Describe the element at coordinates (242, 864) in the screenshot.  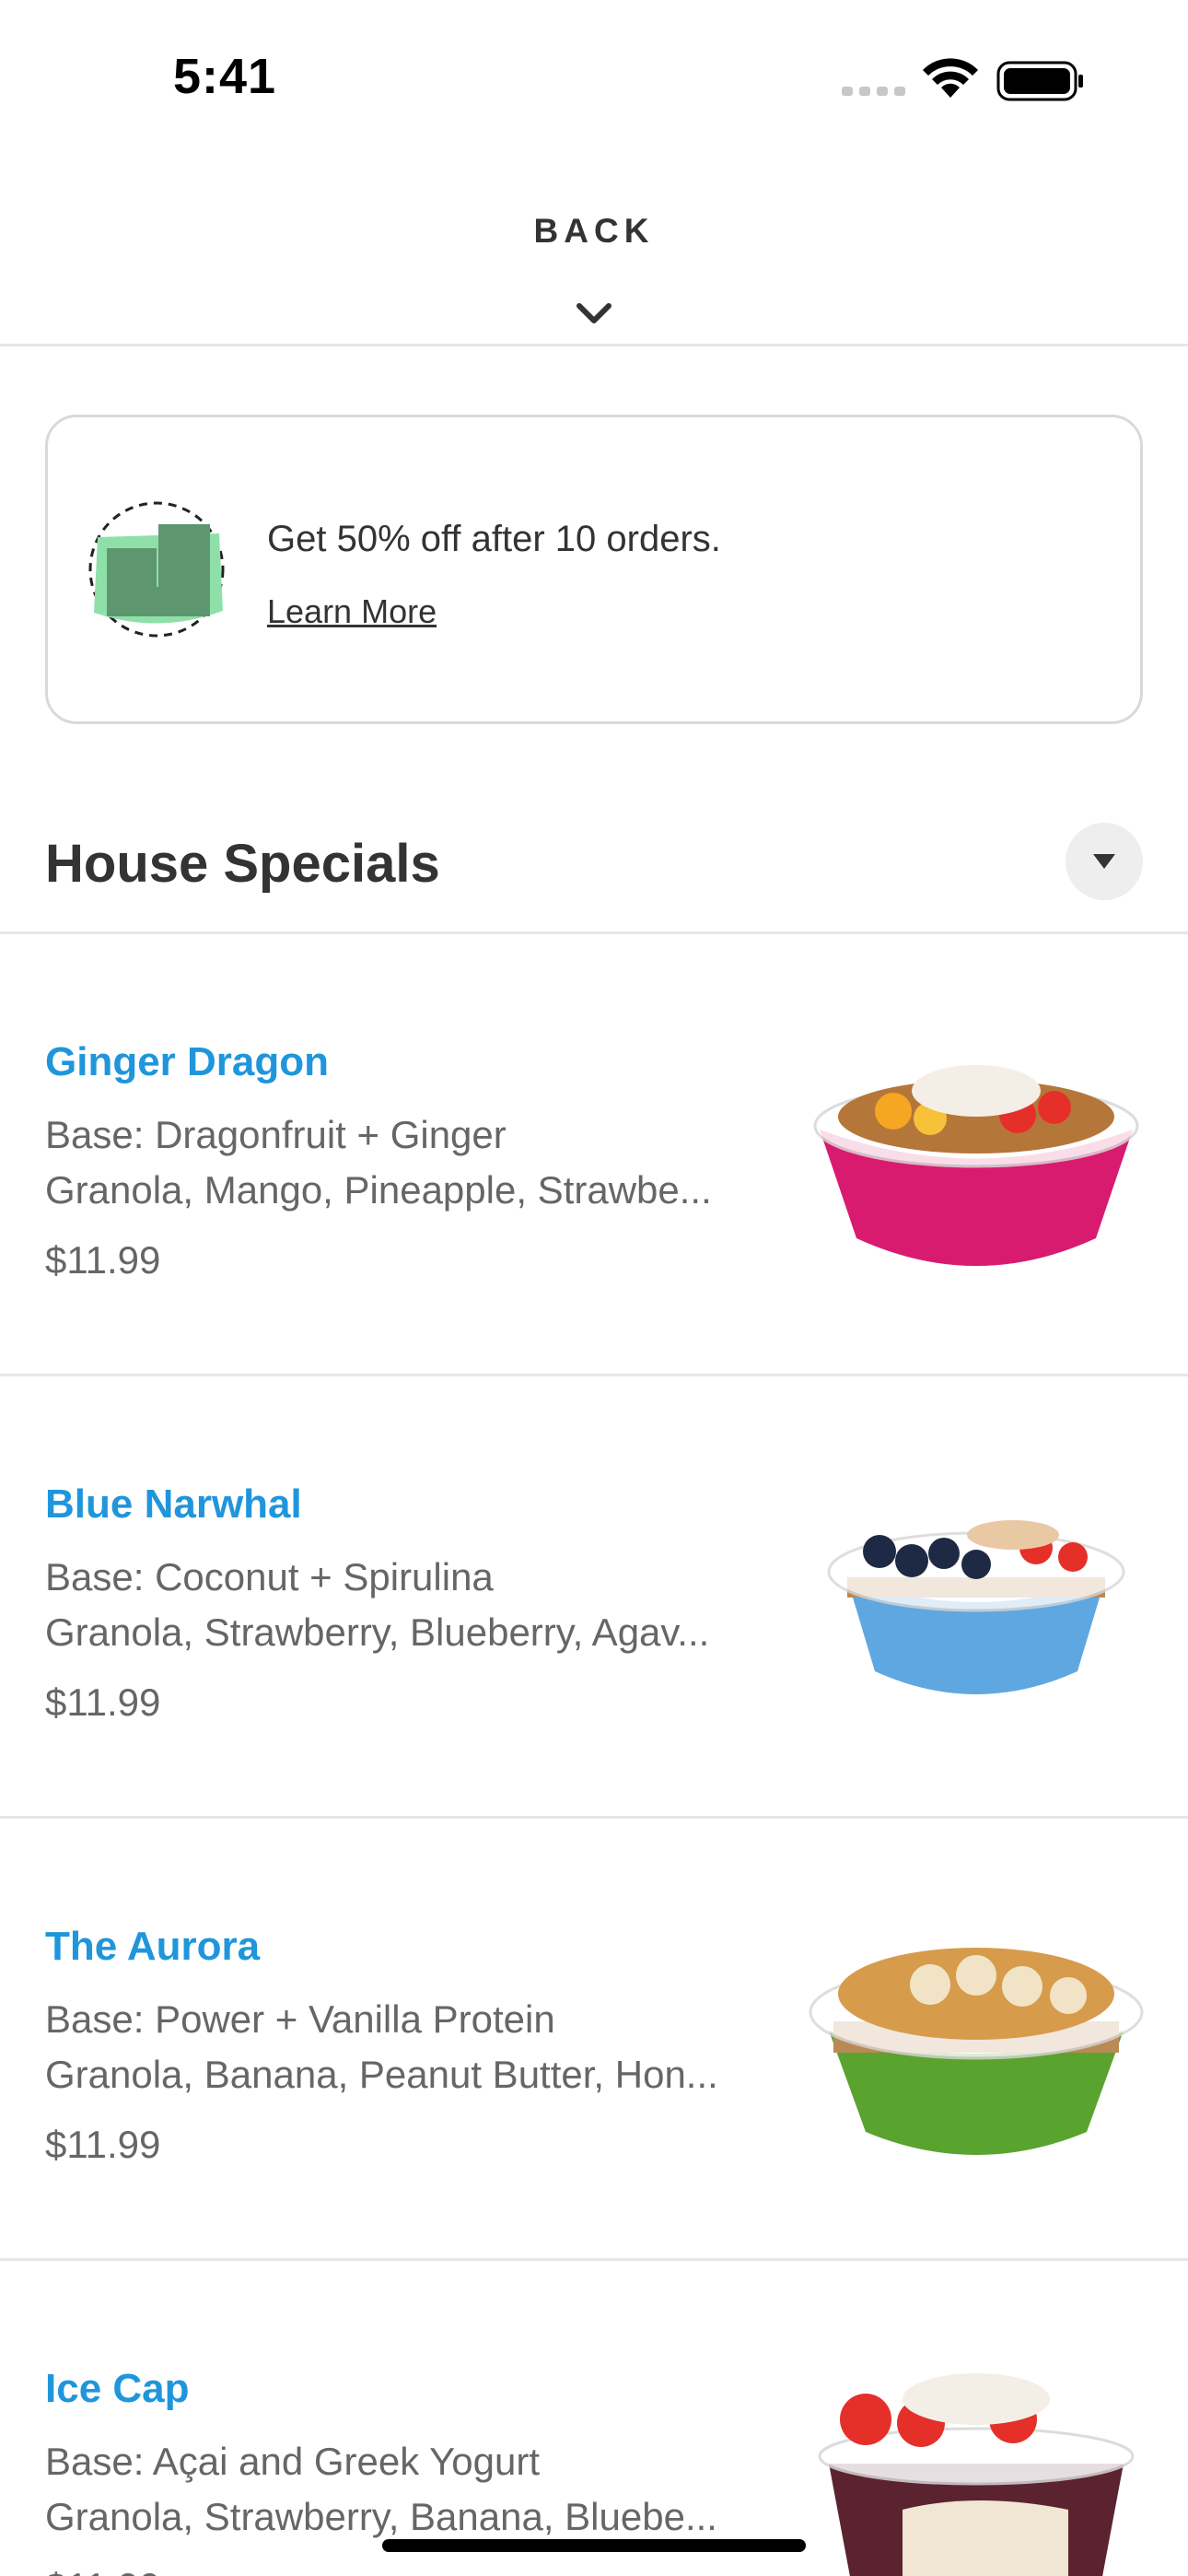
I see `section-title: House Specials` at that location.